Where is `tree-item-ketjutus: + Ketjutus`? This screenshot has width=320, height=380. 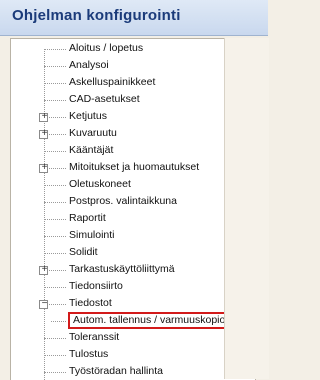 tree-item-ketjutus: + Ketjutus is located at coordinates (122, 117).